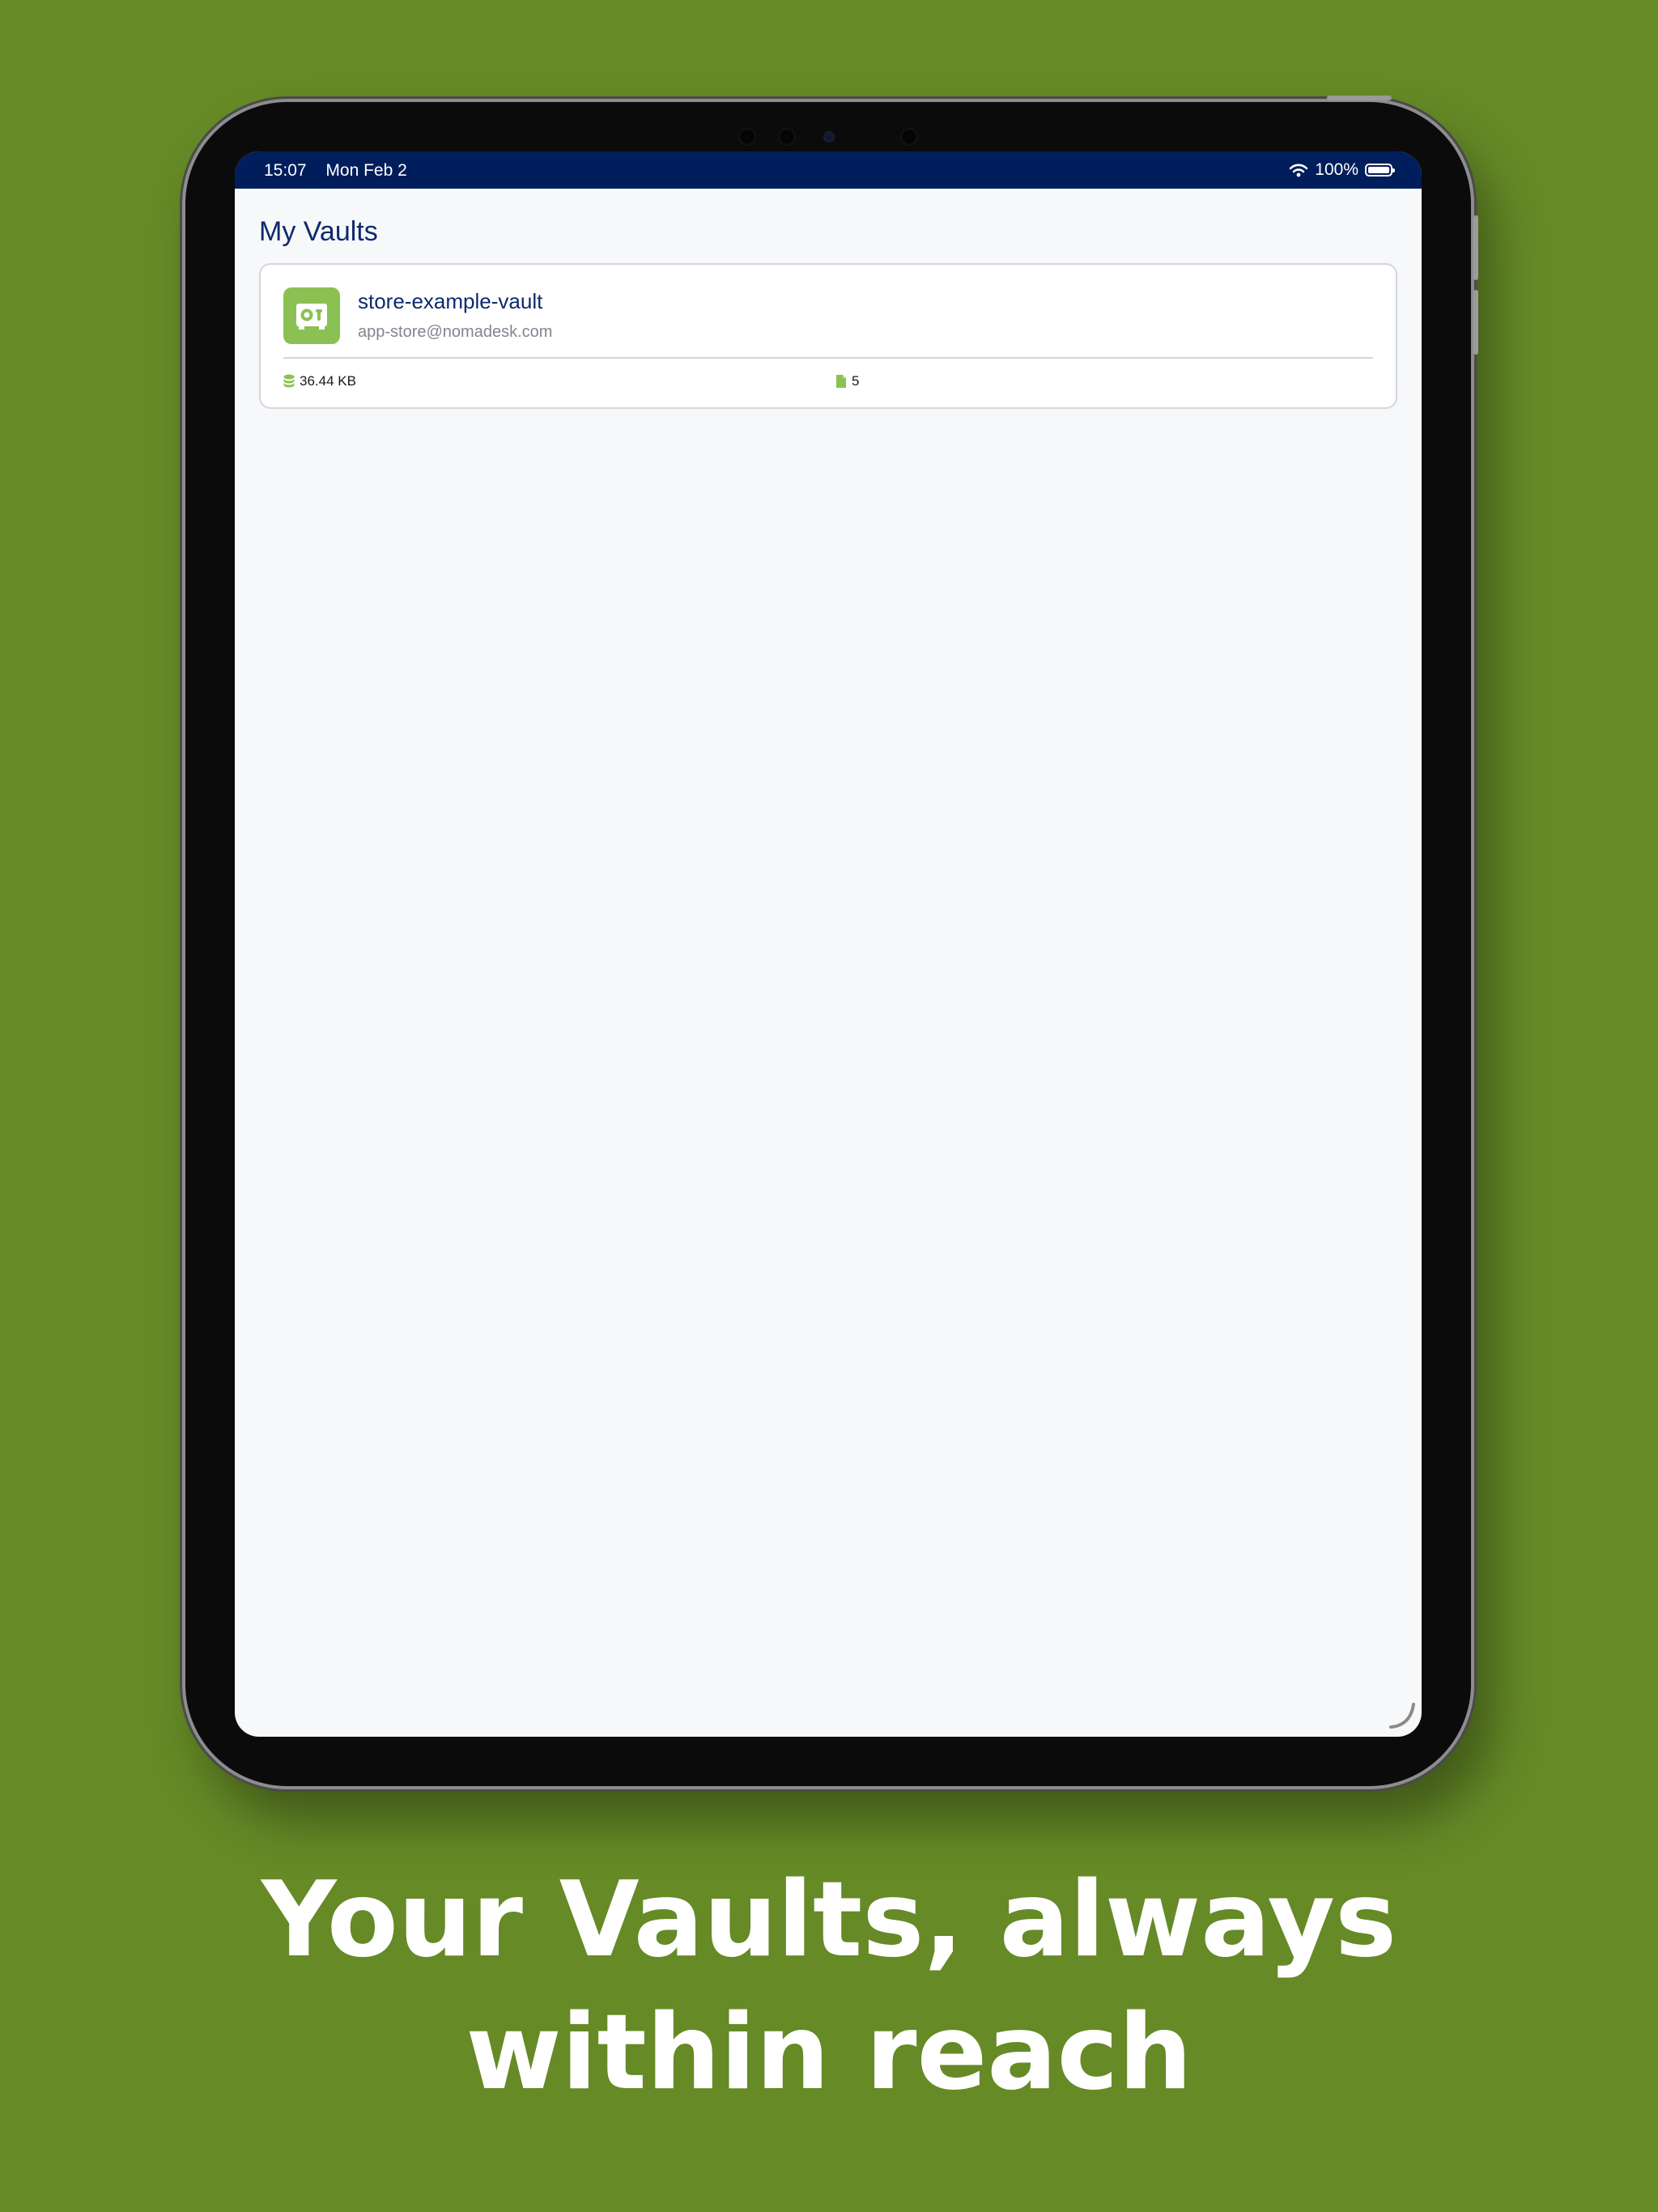 This screenshot has width=1658, height=2212. I want to click on vault-size-stat: 36.44 KB, so click(319, 381).